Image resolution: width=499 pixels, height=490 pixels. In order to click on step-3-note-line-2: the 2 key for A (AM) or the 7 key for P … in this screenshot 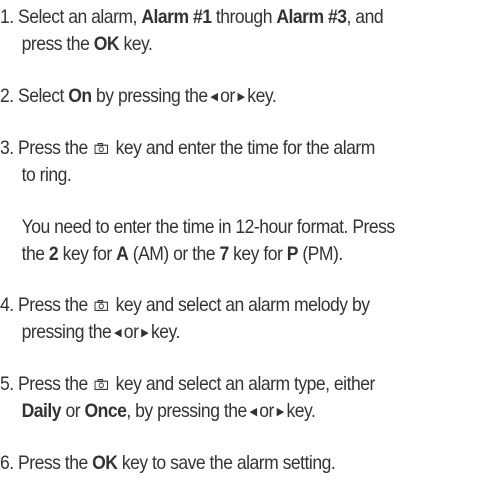, I will do `click(182, 254)`.